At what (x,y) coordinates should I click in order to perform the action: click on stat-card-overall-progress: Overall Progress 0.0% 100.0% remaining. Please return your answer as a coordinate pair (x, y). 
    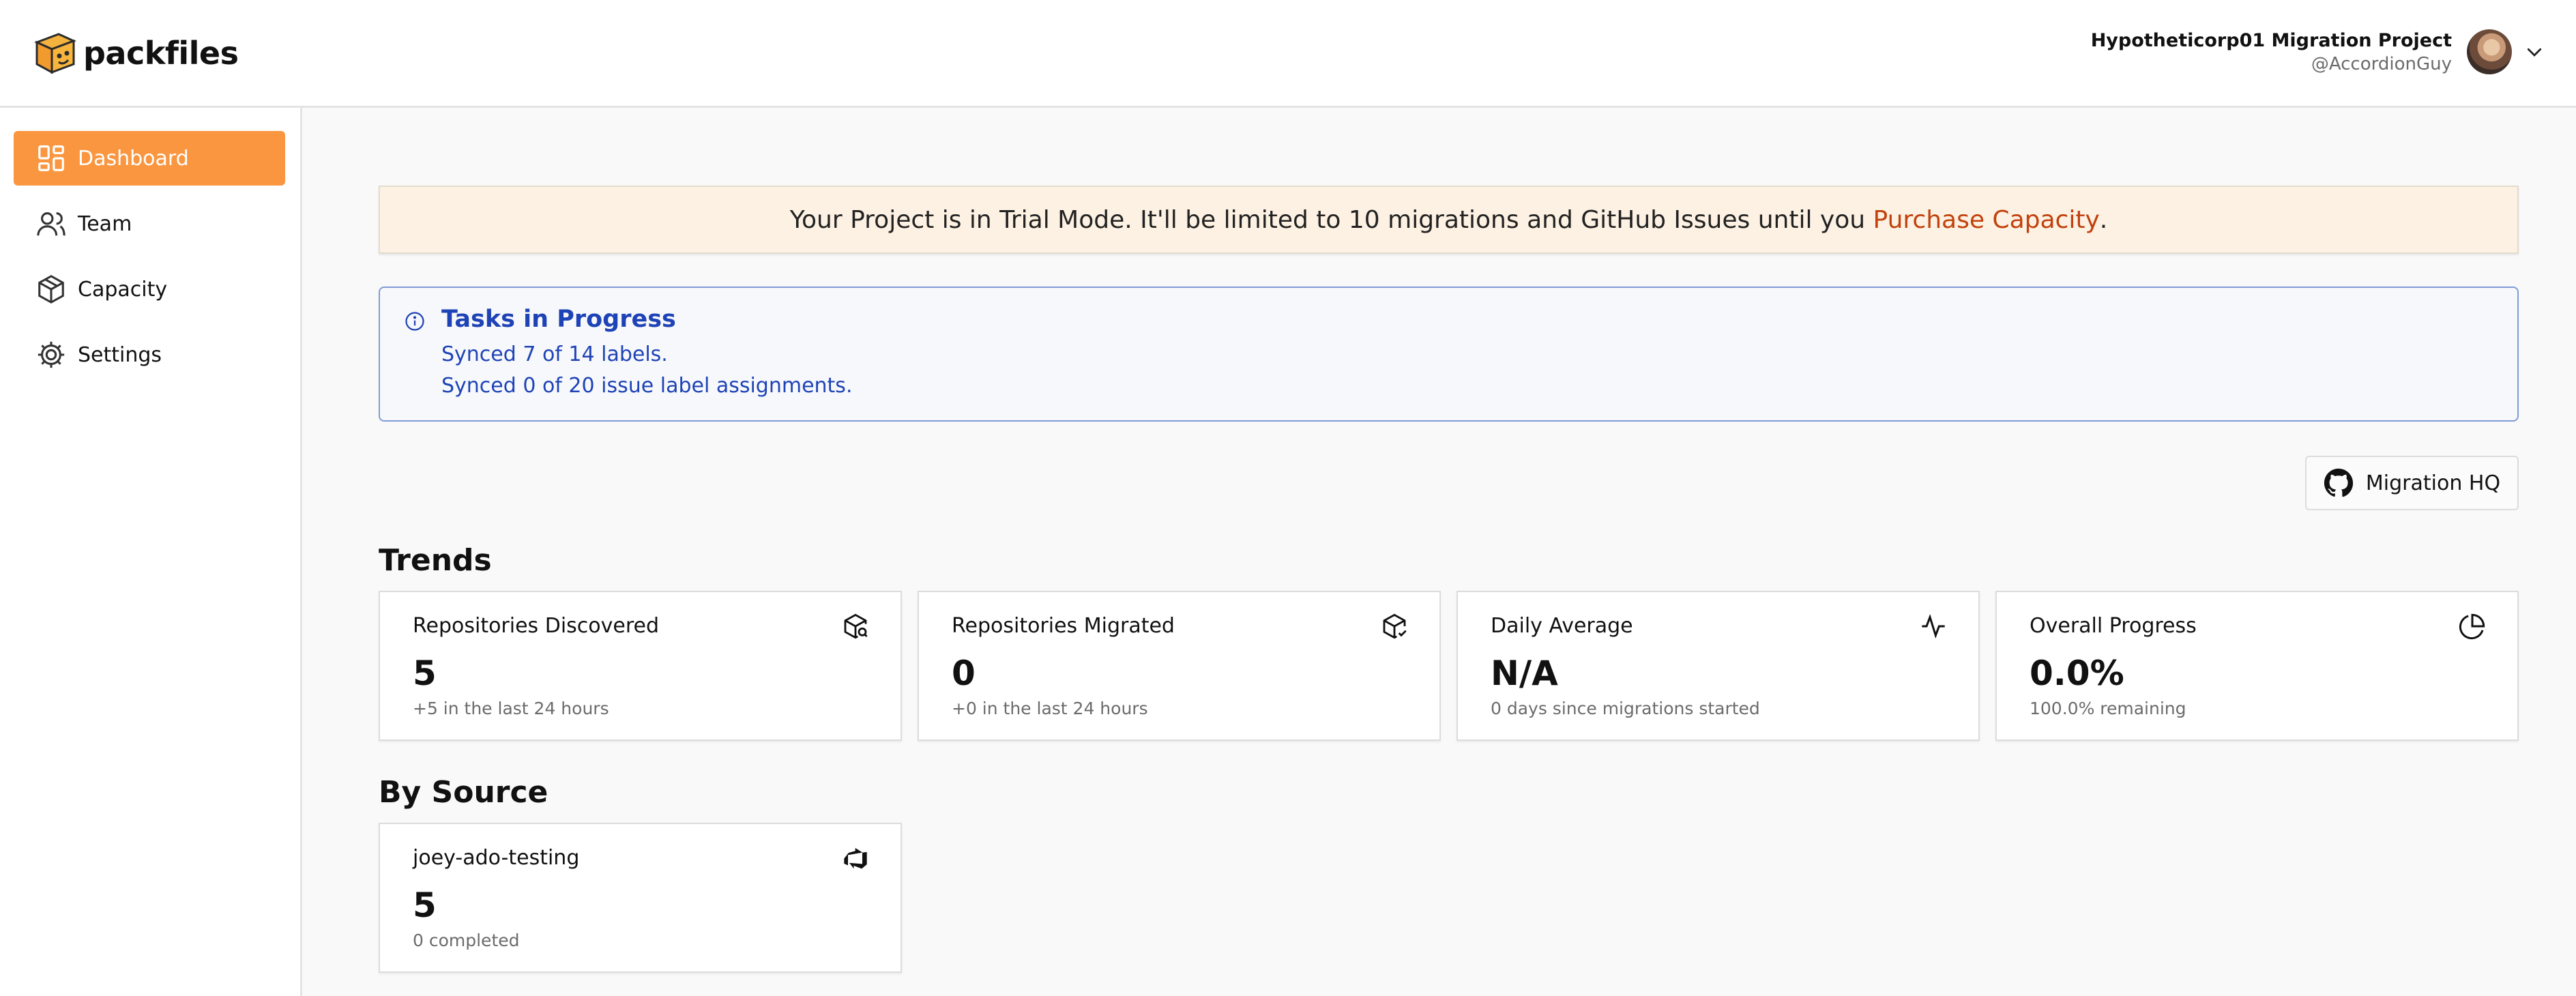
    Looking at the image, I should click on (2257, 666).